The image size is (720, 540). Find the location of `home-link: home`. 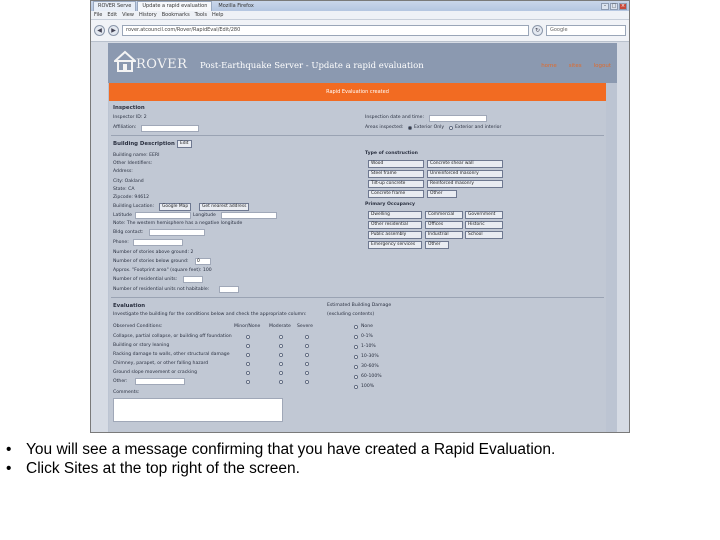

home-link: home is located at coordinates (549, 66).